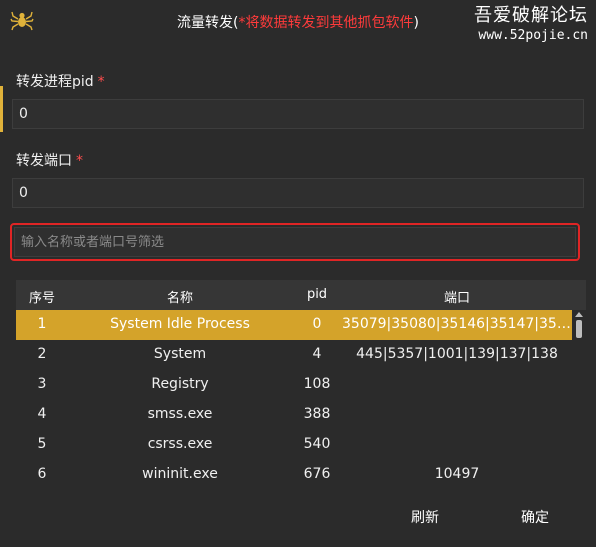 This screenshot has width=596, height=547. I want to click on pid-label: 转发进程pid *, so click(60, 81).